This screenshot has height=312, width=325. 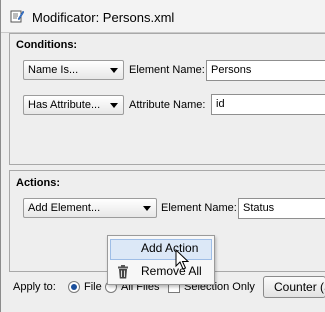 I want to click on apply-to-label: Apply to:, so click(x=34, y=287).